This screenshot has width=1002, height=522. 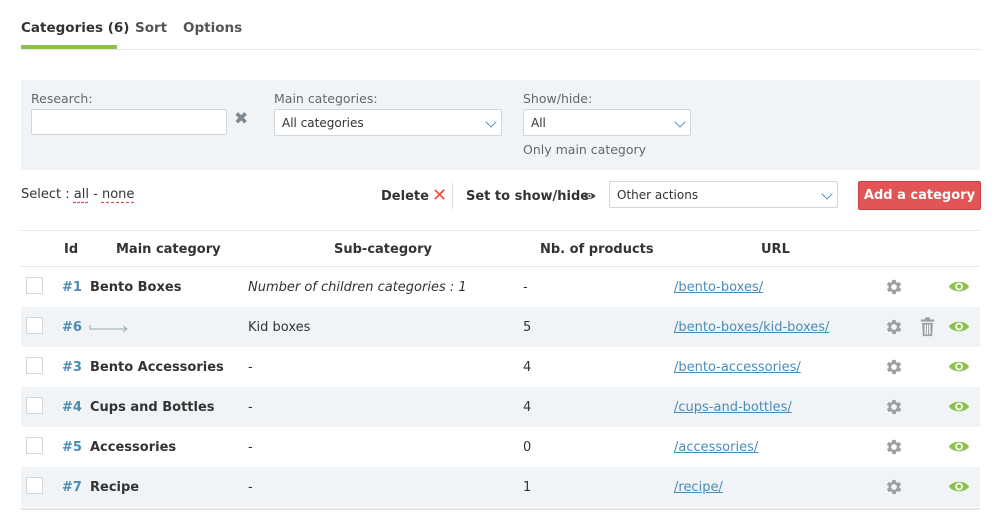 What do you see at coordinates (62, 98) in the screenshot?
I see `research-label: Research:` at bounding box center [62, 98].